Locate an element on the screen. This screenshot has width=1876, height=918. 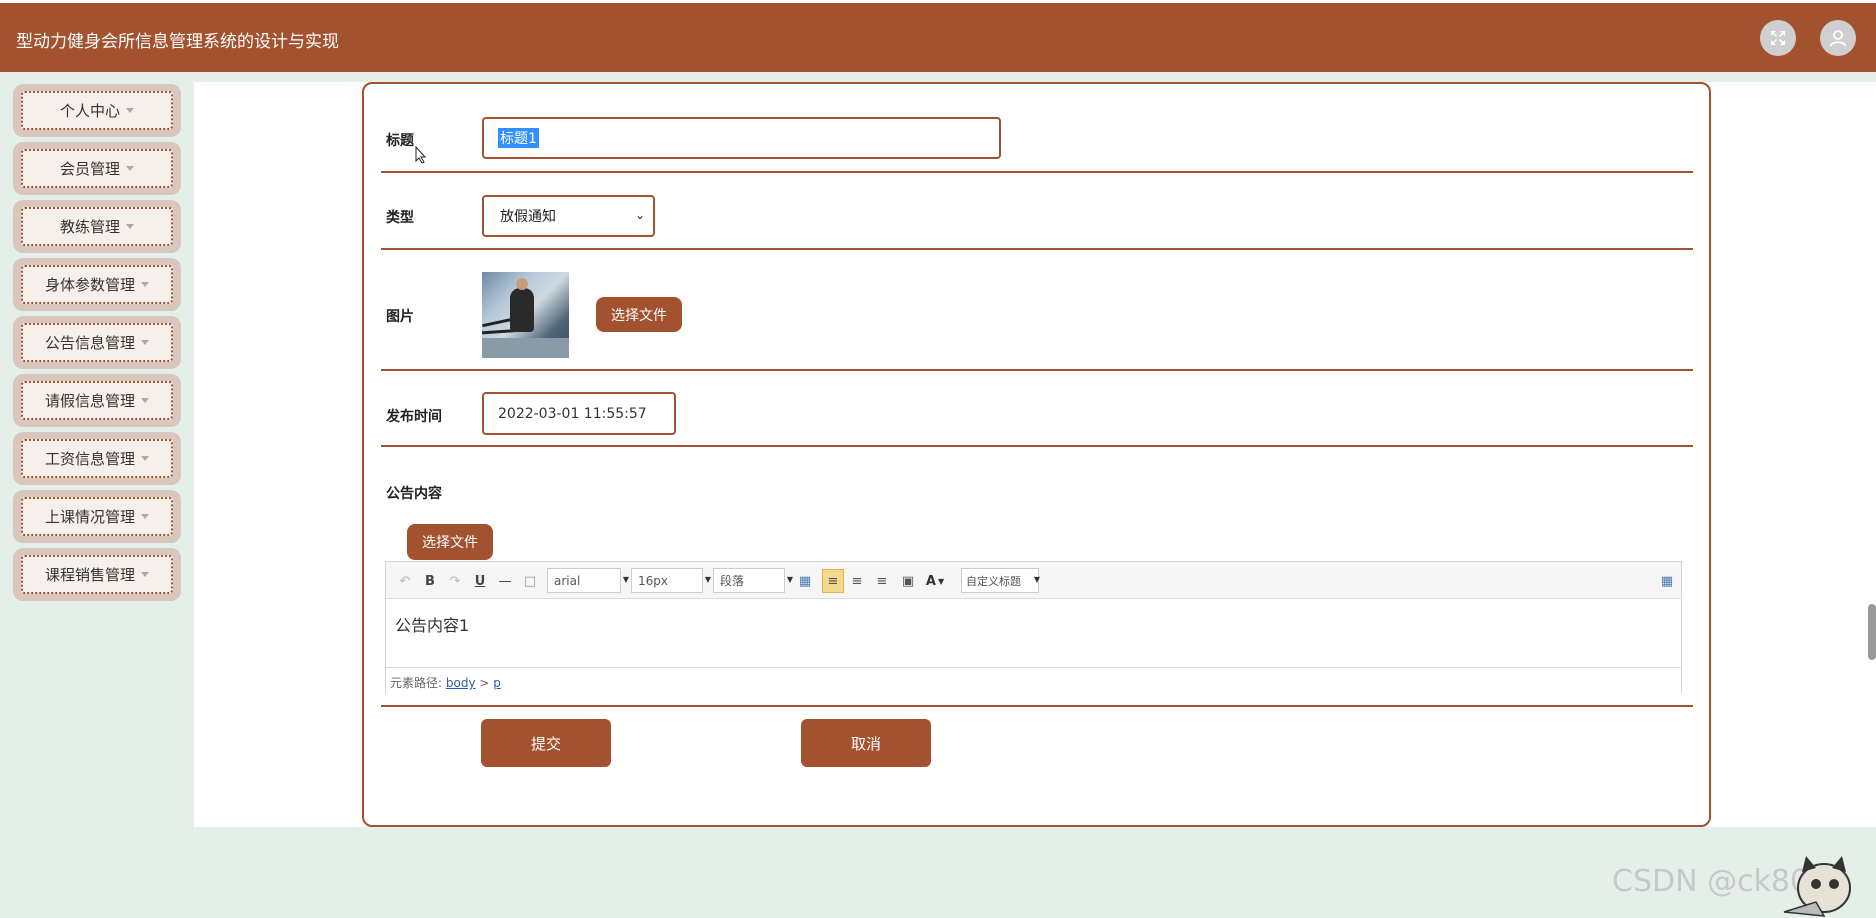
sidebar-item-coach-management: 教练管理 is located at coordinates (97, 226).